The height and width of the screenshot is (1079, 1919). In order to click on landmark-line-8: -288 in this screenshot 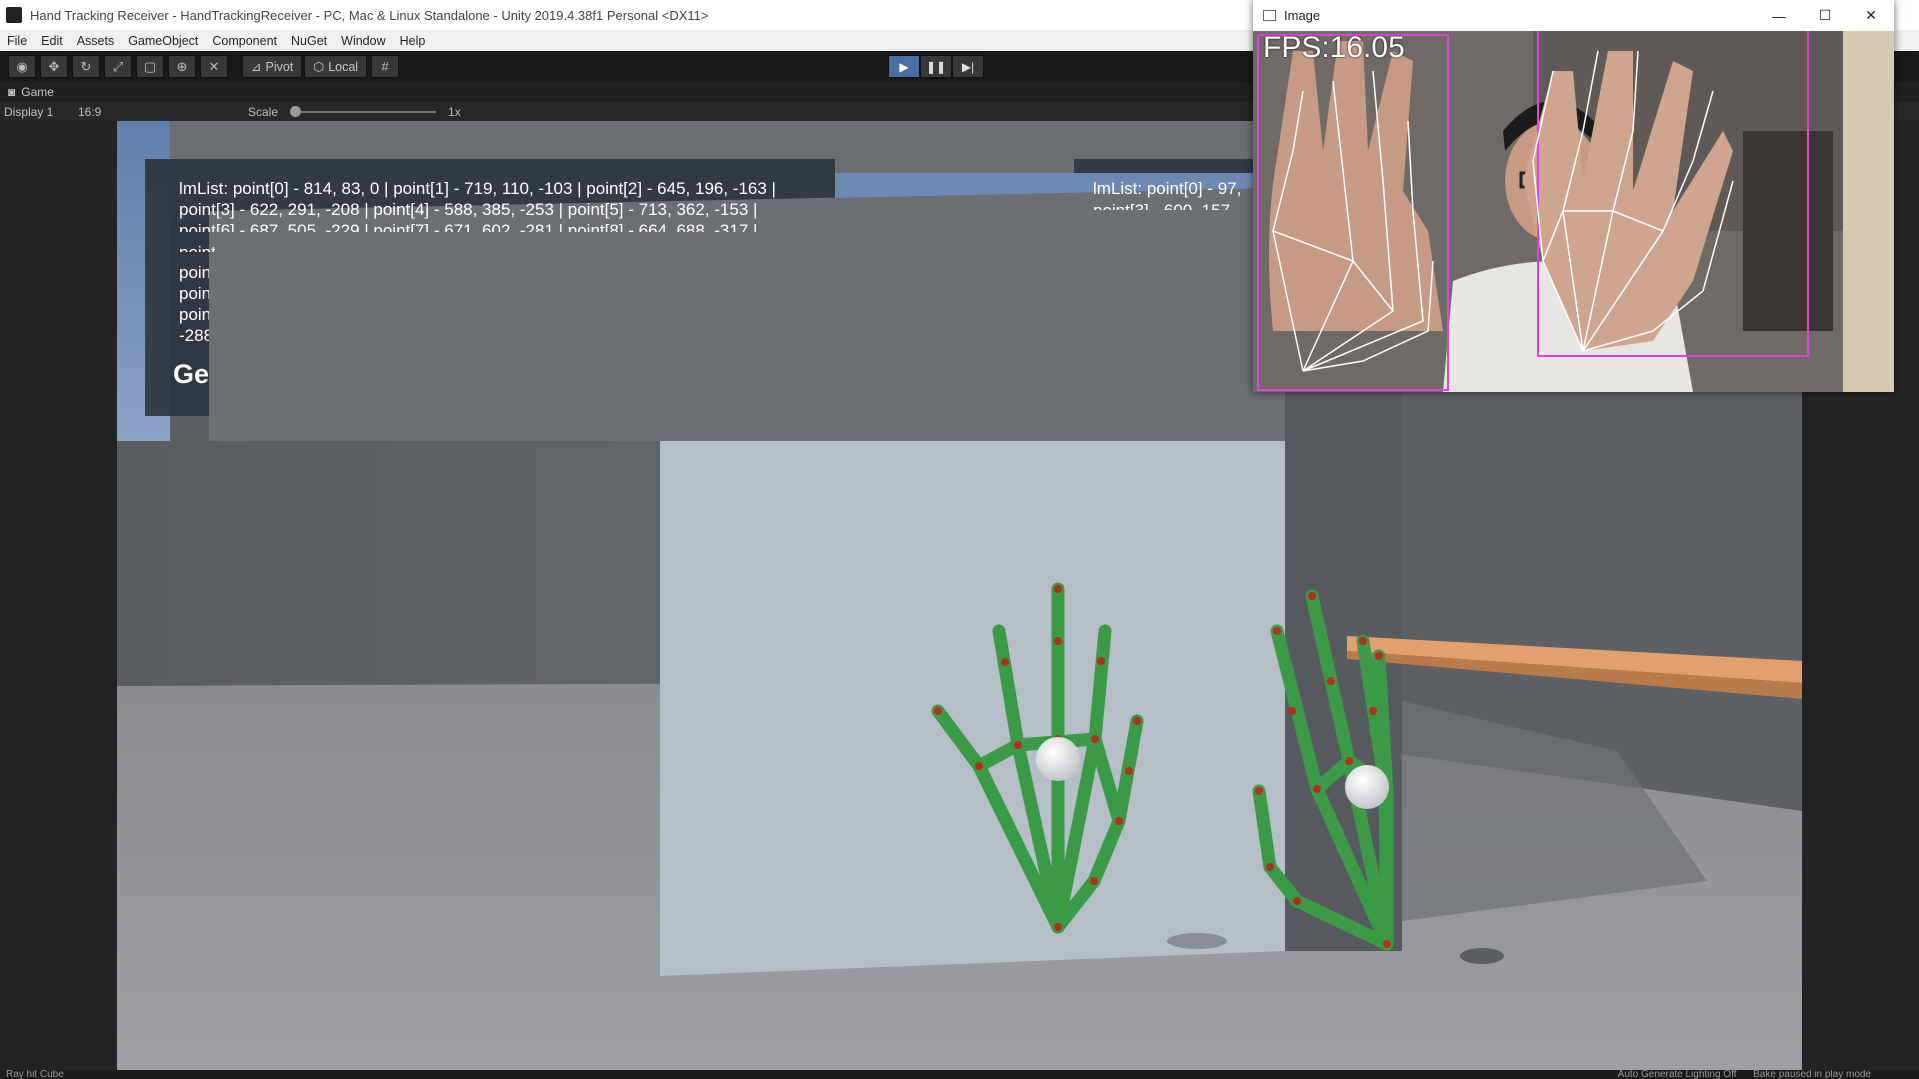, I will do `click(194, 335)`.